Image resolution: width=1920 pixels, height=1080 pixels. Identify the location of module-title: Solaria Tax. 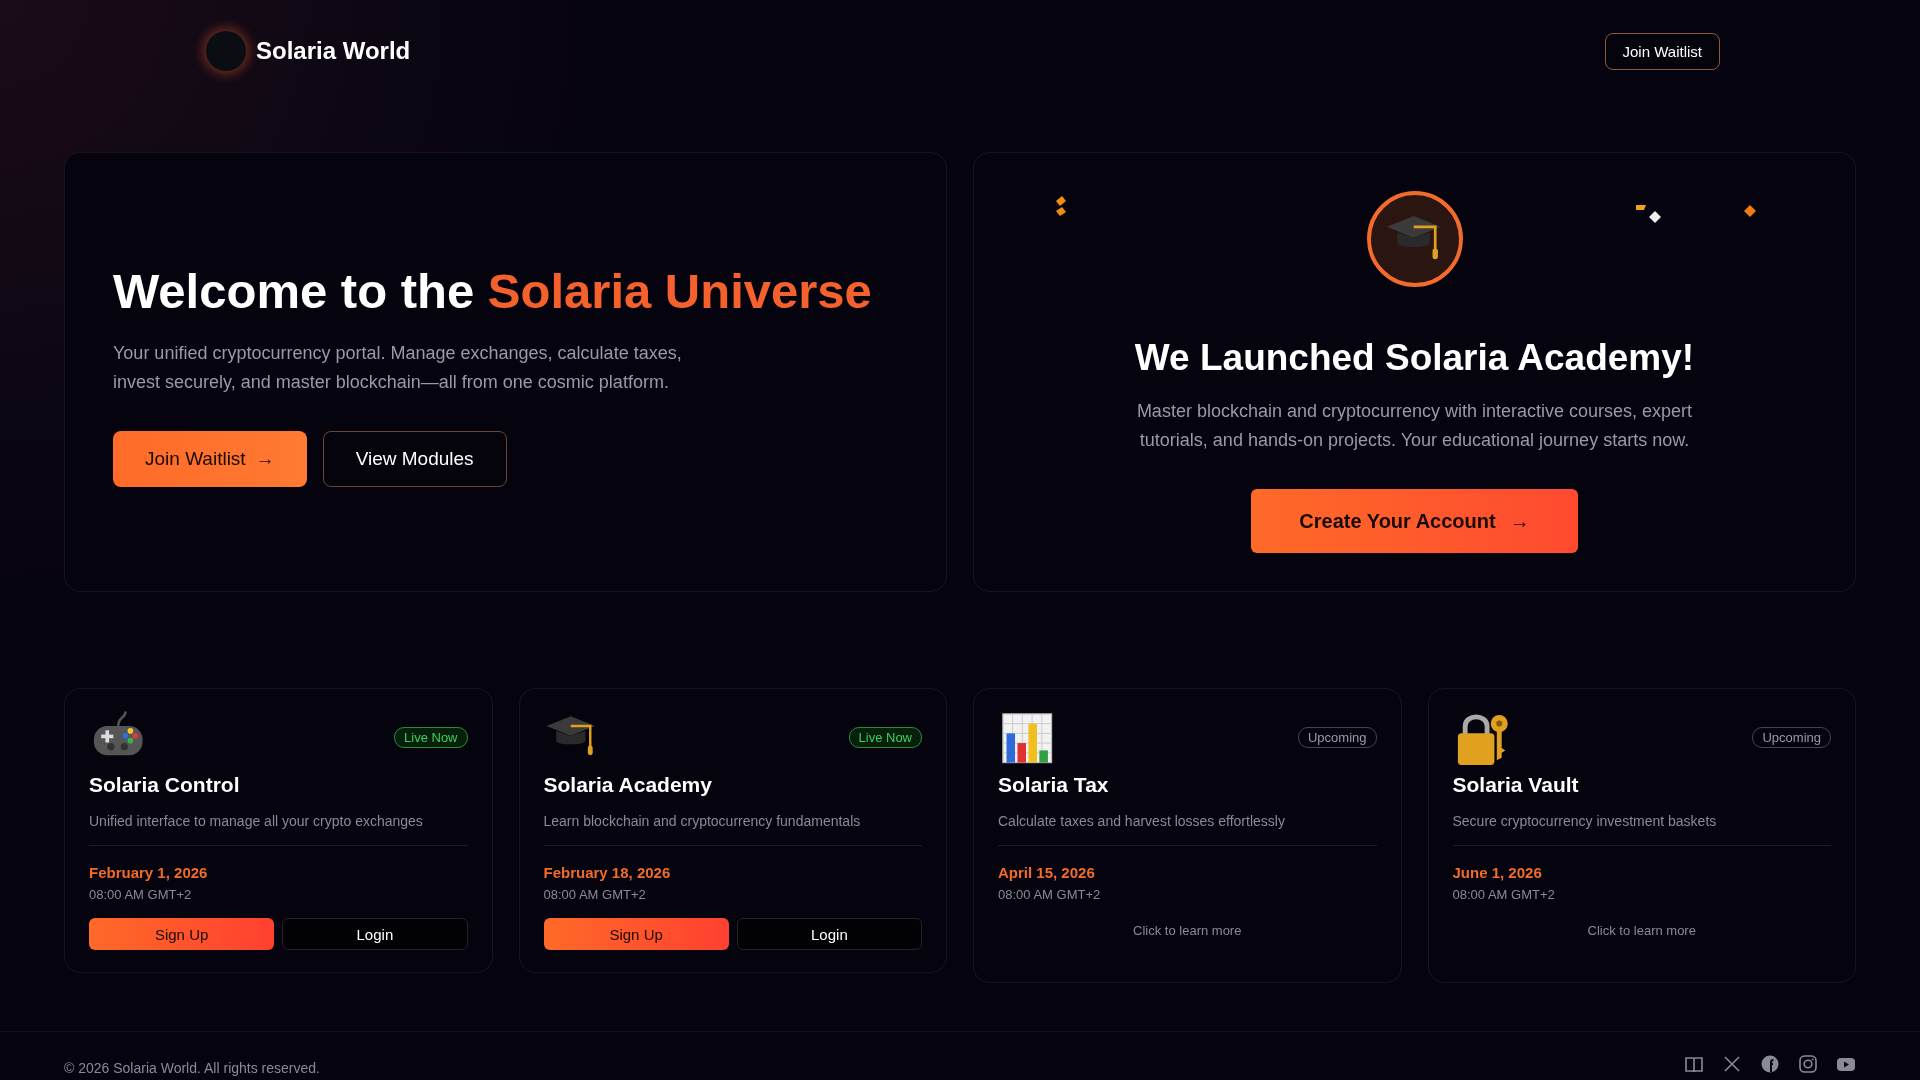
(1054, 785).